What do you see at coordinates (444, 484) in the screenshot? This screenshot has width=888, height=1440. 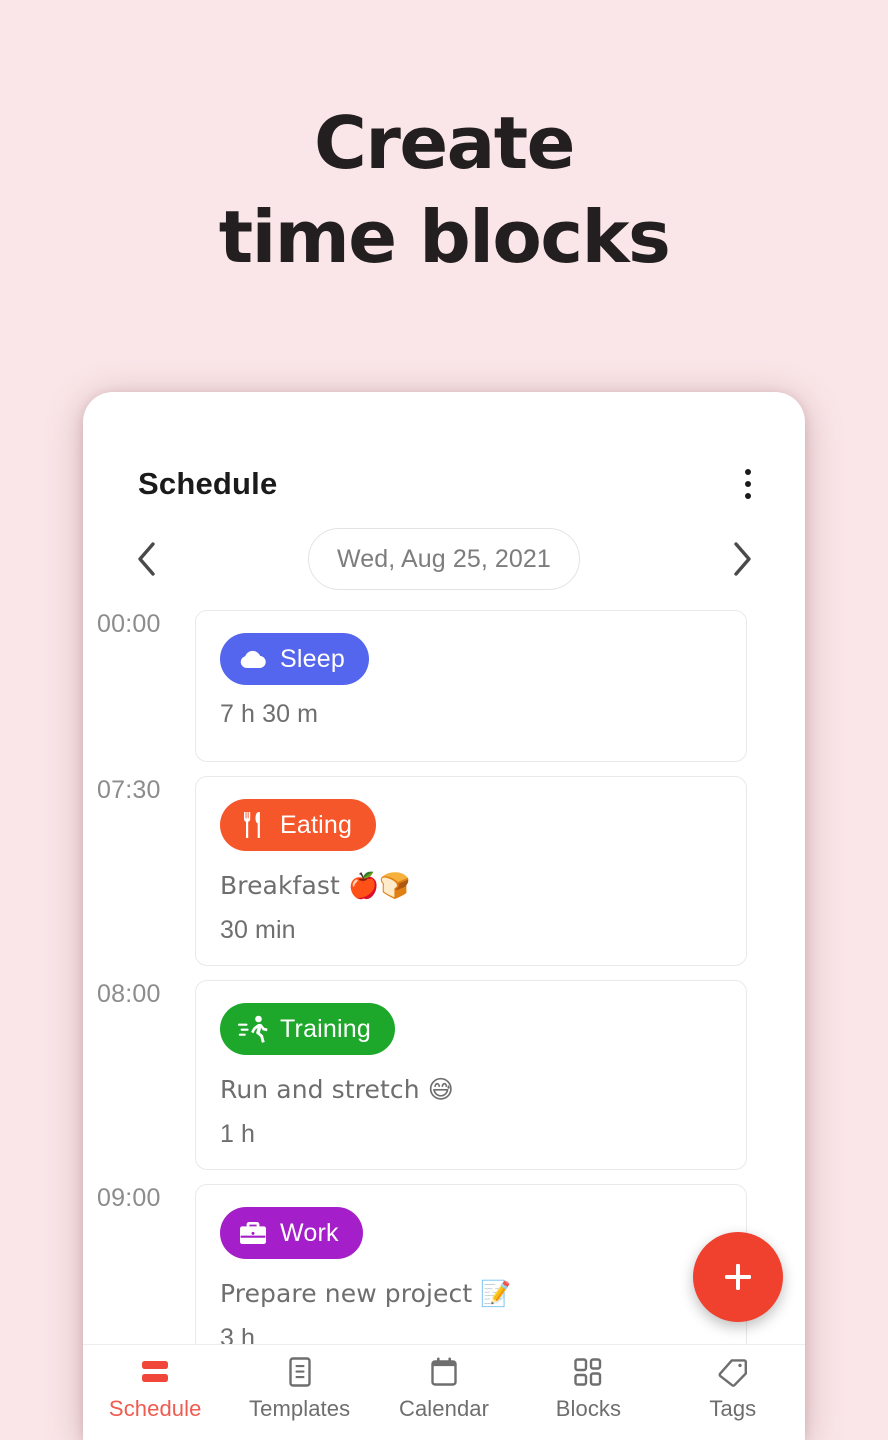 I see `app-bar: Schedule` at bounding box center [444, 484].